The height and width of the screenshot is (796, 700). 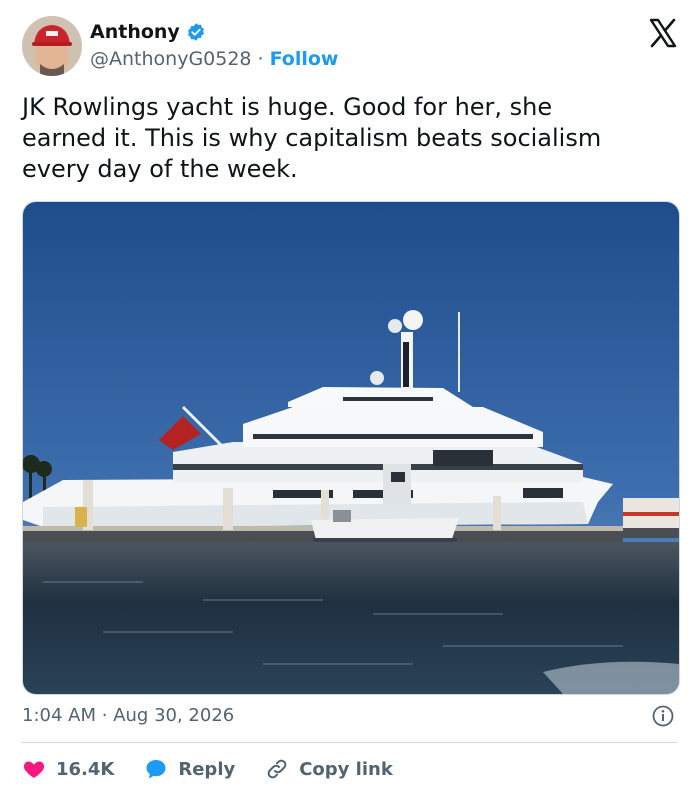 I want to click on reply-label: Reply, so click(x=207, y=769).